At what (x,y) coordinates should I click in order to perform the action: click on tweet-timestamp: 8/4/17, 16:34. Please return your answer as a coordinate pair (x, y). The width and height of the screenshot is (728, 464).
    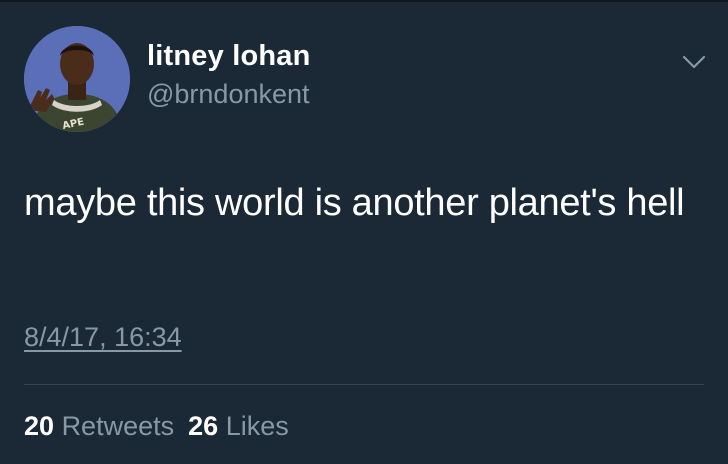
    Looking at the image, I should click on (103, 337).